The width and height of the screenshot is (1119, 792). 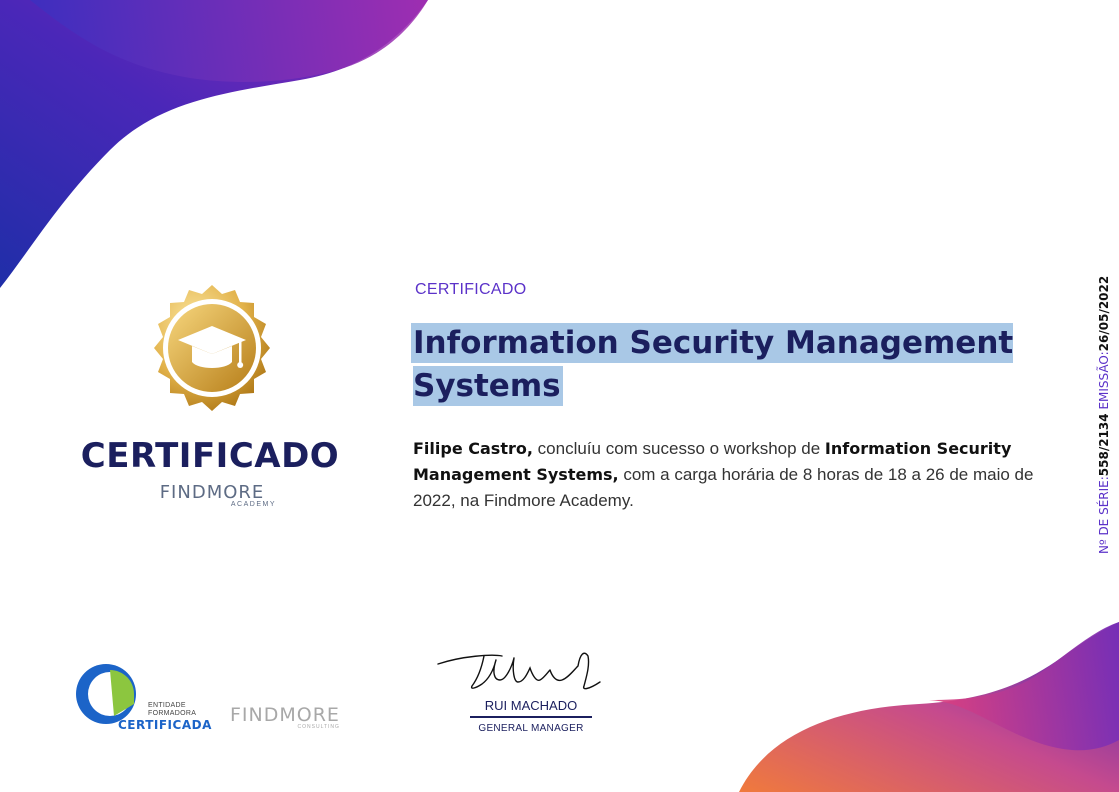 I want to click on findmore-academy-logo: FINDMORE ACADEMY, so click(x=212, y=495).